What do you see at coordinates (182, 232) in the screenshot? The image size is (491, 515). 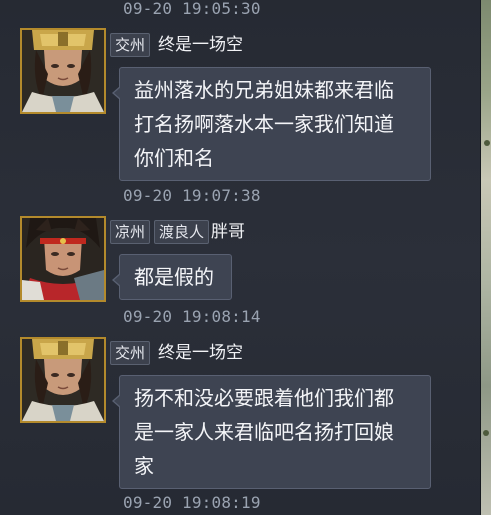 I see `guild-tag: 渡良人` at bounding box center [182, 232].